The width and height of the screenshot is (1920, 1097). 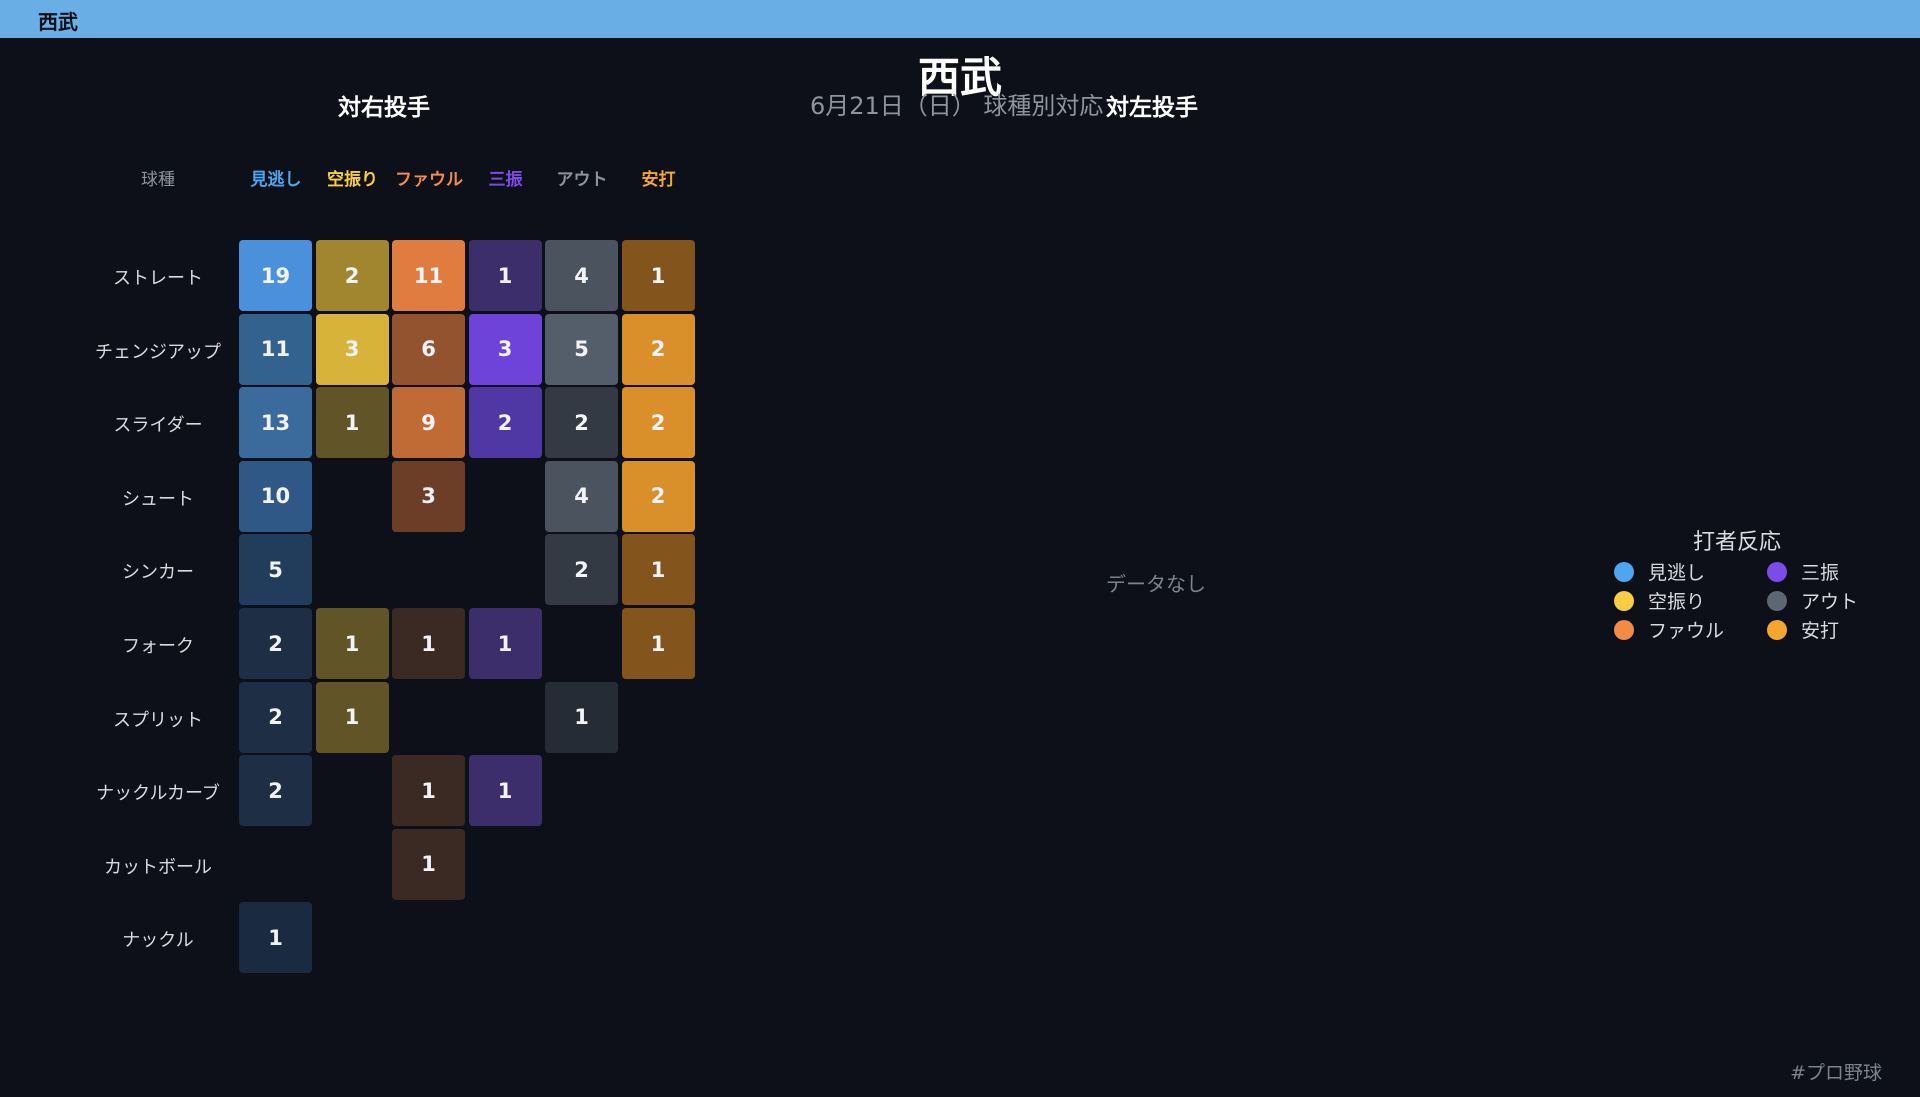 What do you see at coordinates (275, 496) in the screenshot?
I see `heatmap-cell: 10` at bounding box center [275, 496].